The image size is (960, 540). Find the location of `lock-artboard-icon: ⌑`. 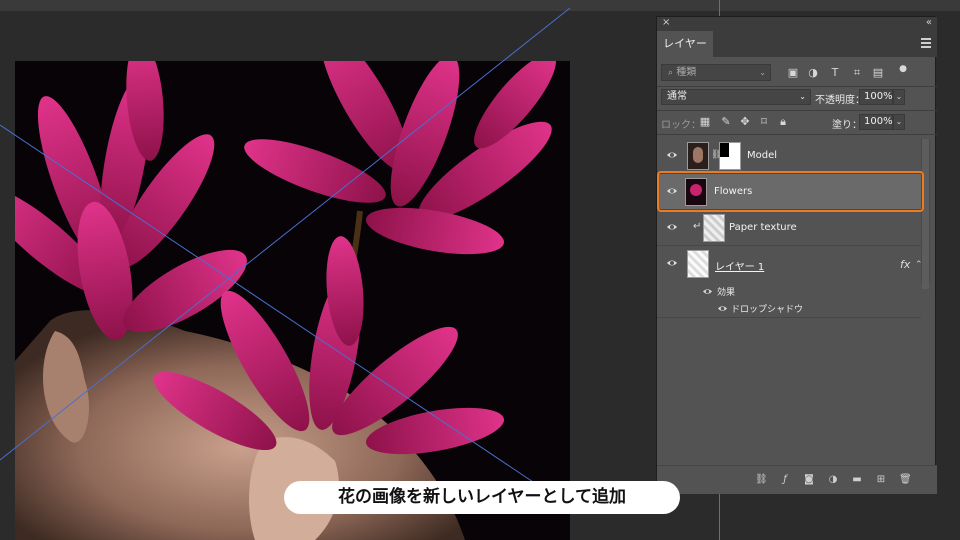

lock-artboard-icon: ⌑ is located at coordinates (764, 122).